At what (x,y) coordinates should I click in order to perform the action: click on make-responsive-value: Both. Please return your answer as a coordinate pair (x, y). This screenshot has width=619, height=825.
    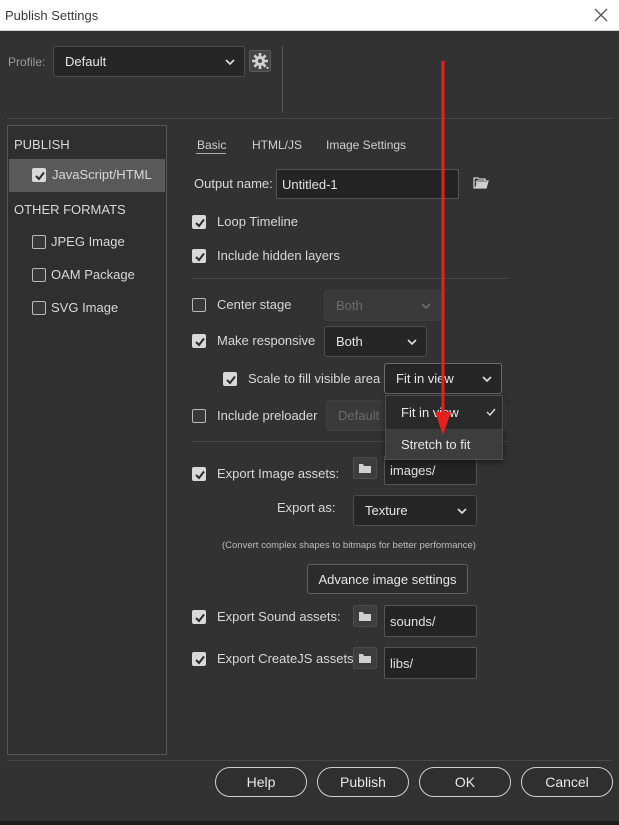
    Looking at the image, I should click on (349, 341).